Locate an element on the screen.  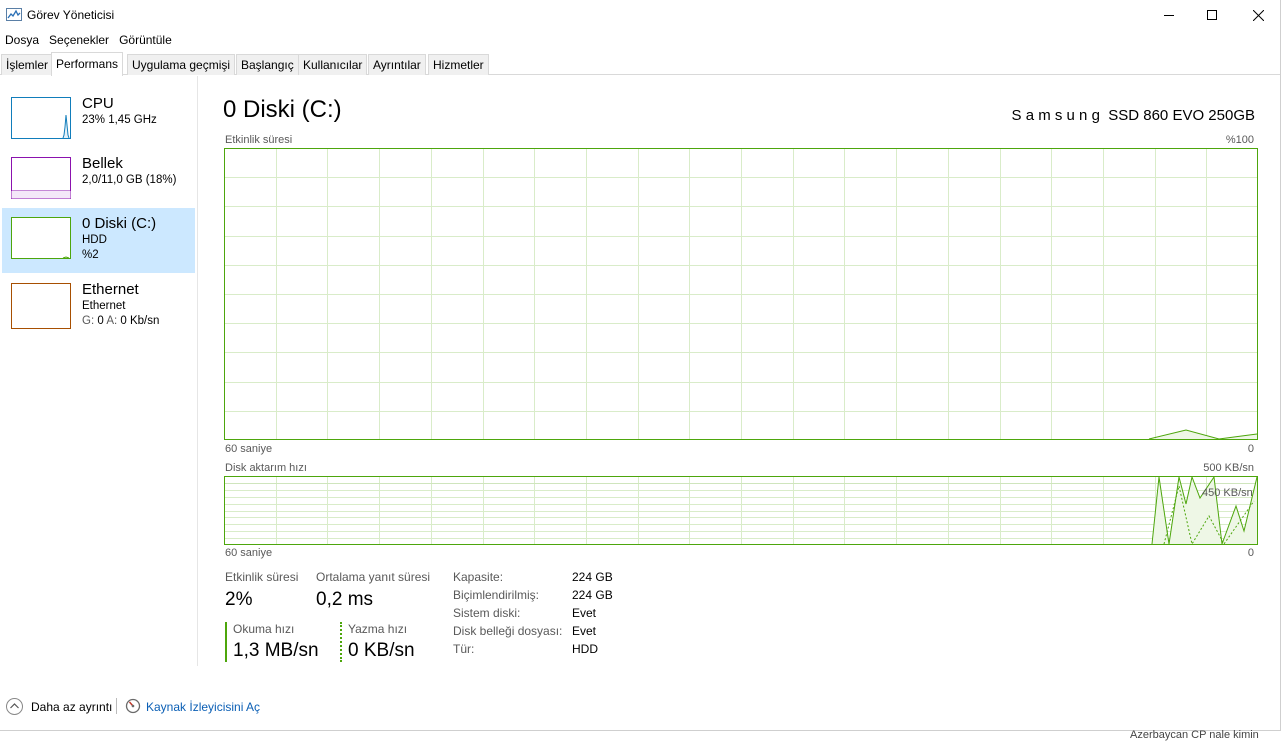
resource-monitor-icon is located at coordinates (133, 706).